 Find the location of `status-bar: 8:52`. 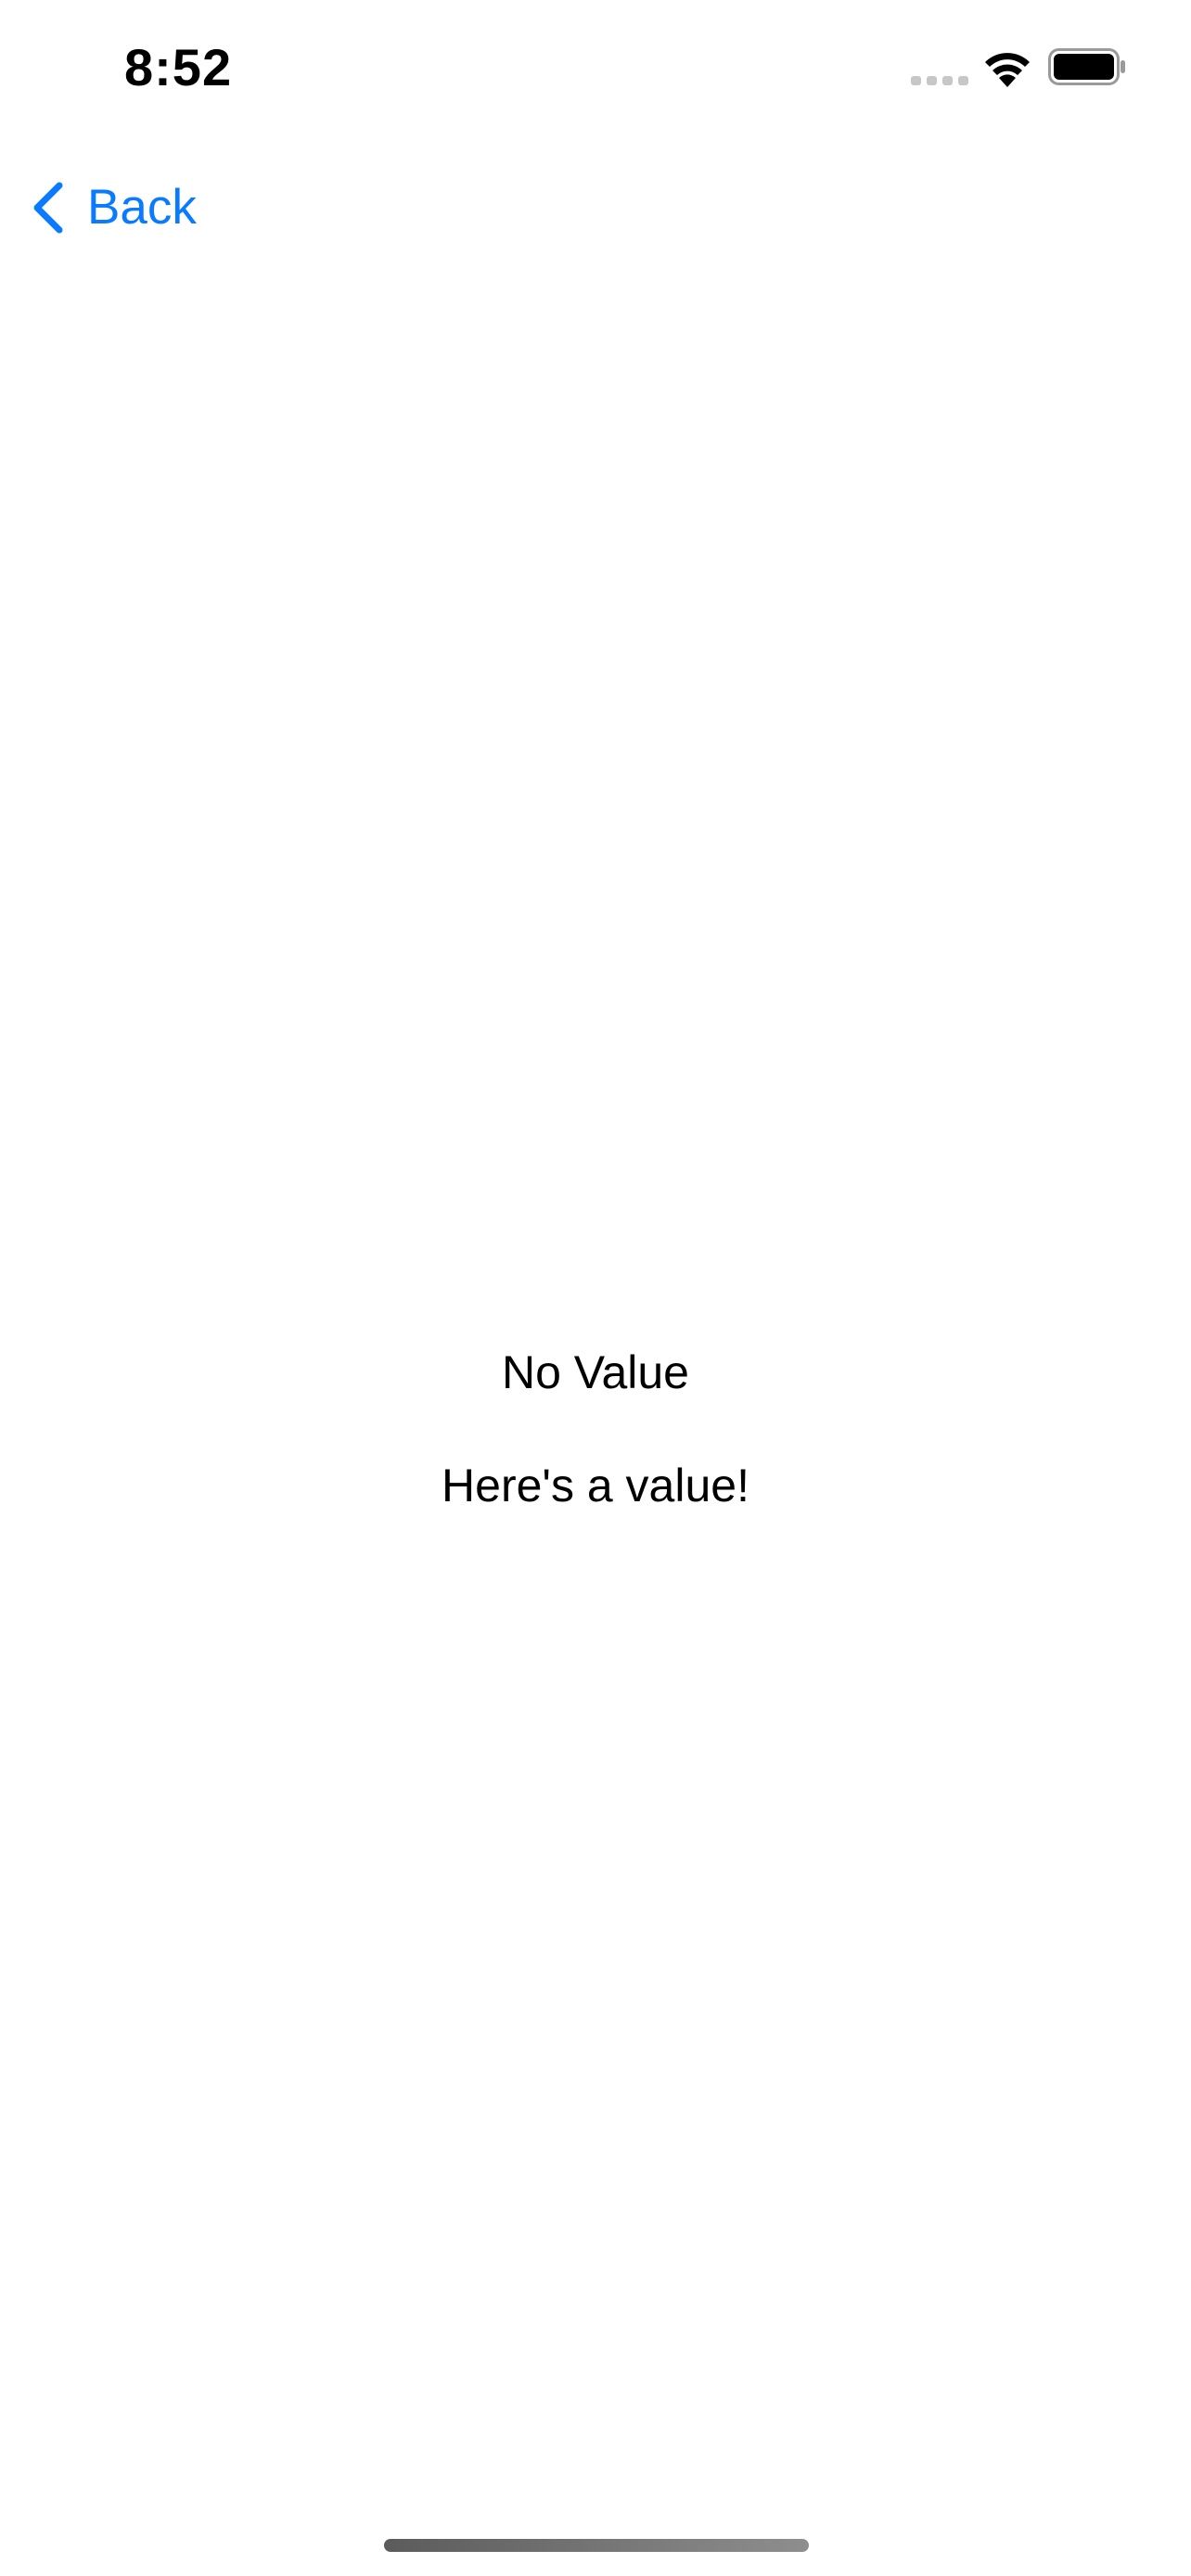

status-bar: 8:52 is located at coordinates (595, 69).